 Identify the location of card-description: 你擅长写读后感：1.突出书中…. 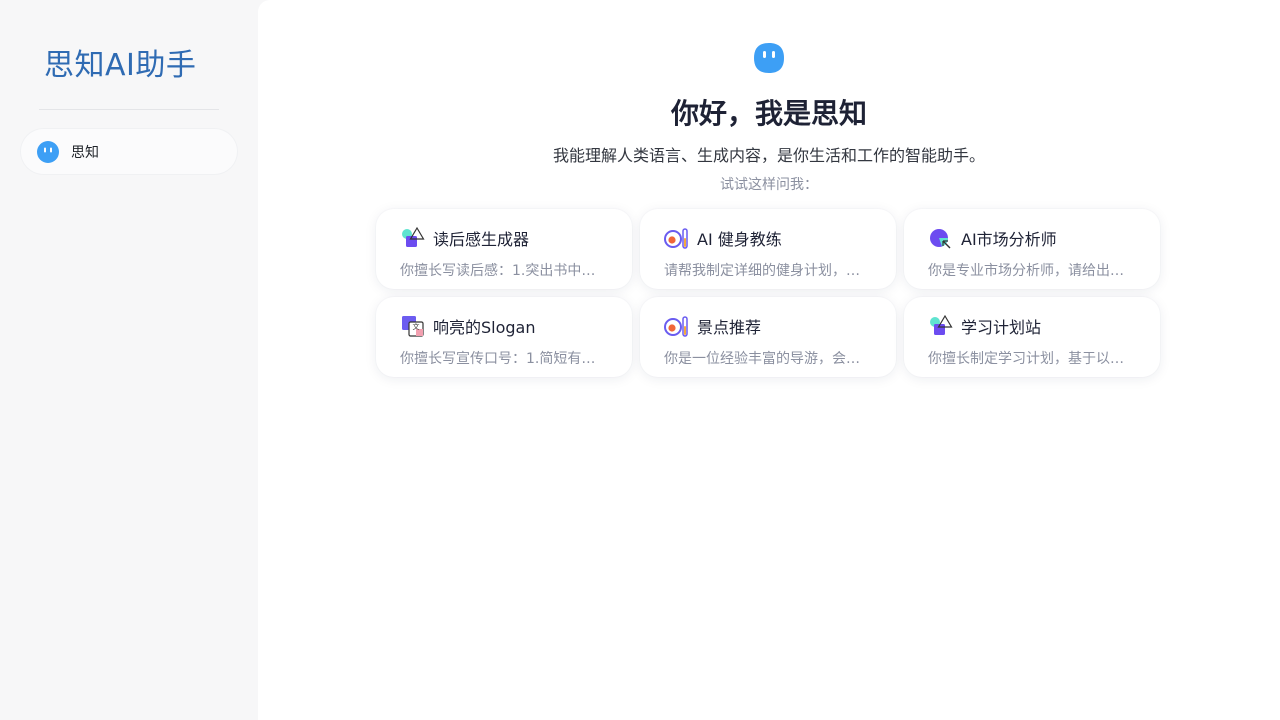
(498, 271).